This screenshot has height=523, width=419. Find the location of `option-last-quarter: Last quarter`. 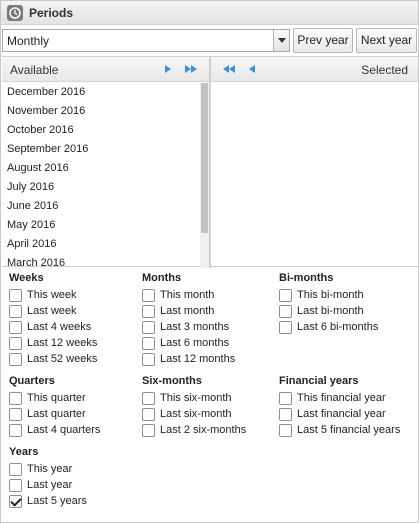

option-last-quarter: Last quarter is located at coordinates (47, 415).